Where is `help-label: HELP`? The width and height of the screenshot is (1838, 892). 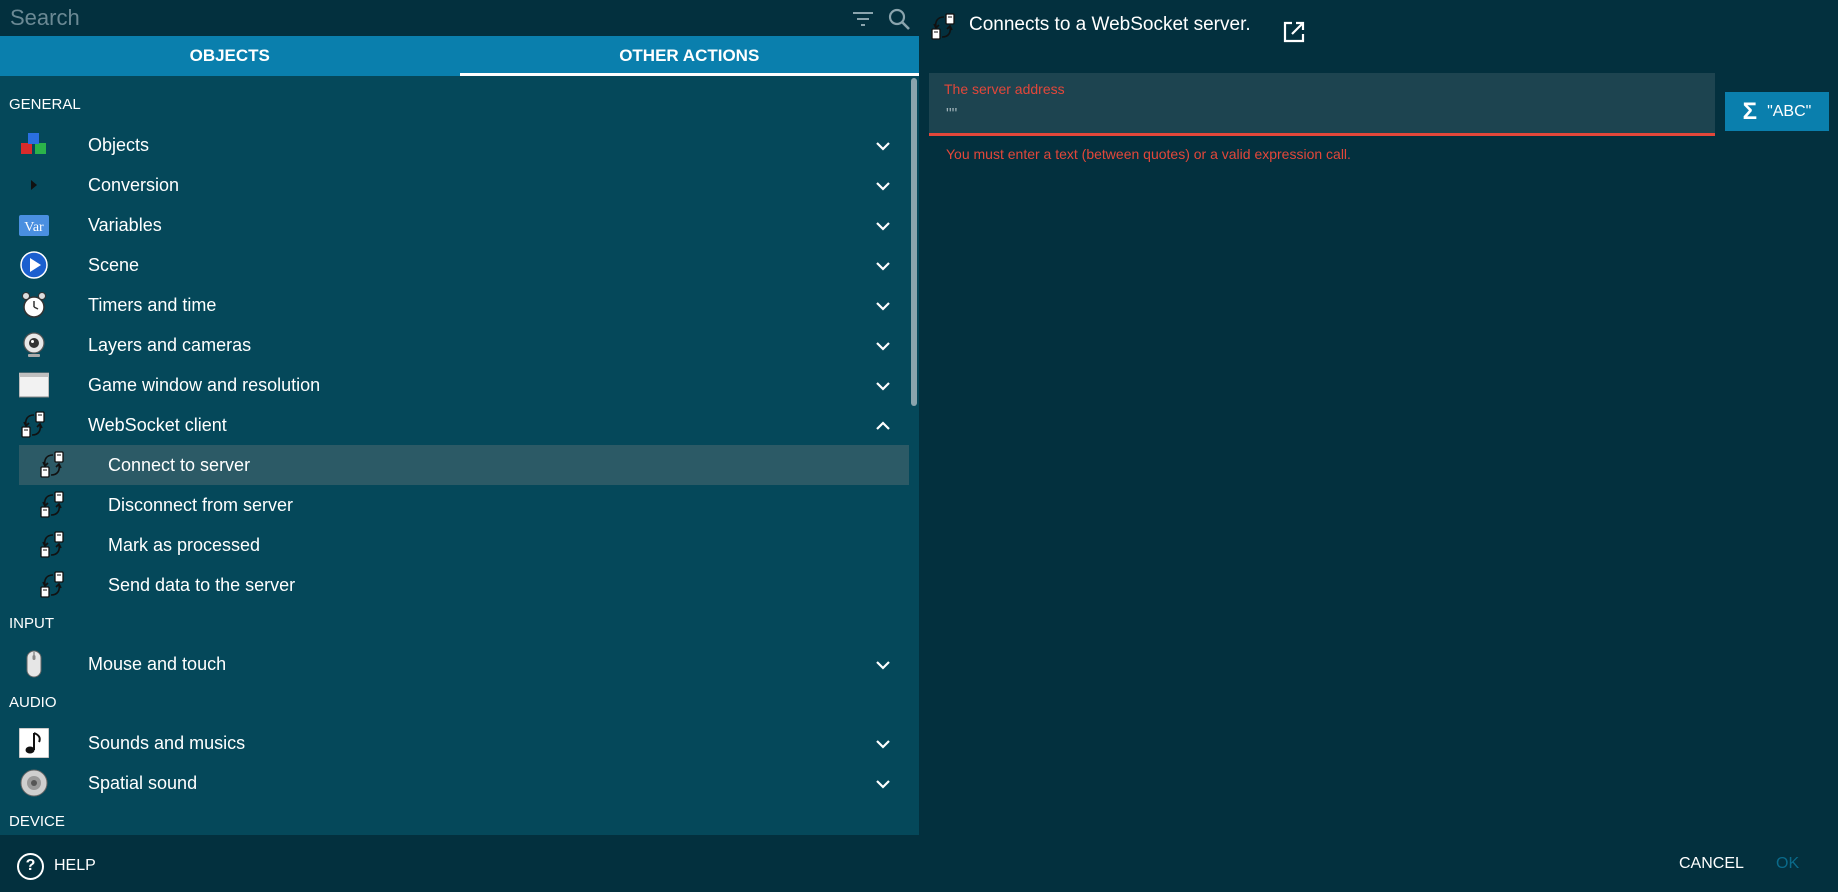 help-label: HELP is located at coordinates (75, 865).